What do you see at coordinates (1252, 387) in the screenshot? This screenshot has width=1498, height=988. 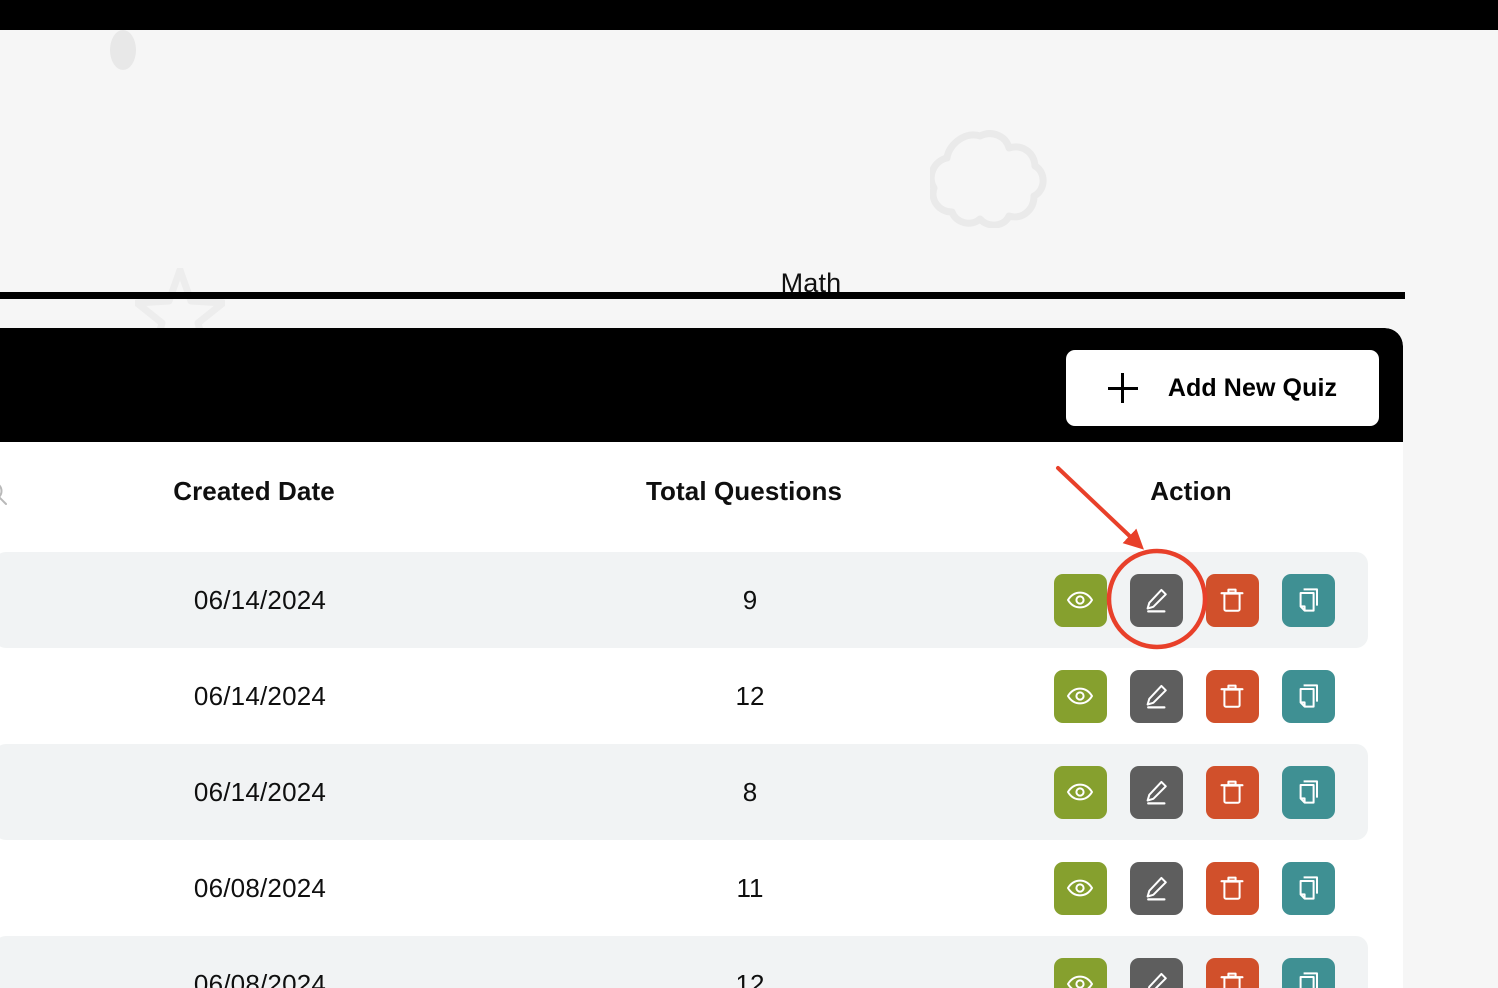 I see `add-new-quiz-label: Add New Quiz` at bounding box center [1252, 387].